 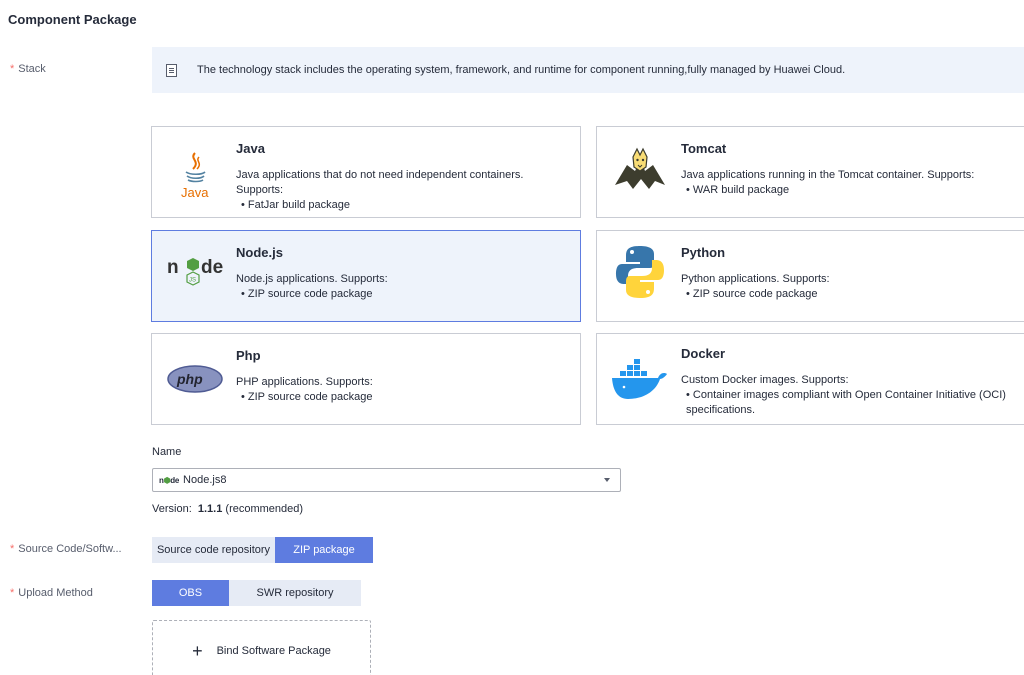 I want to click on nodejs-logo-icon: n de JS, so click(x=195, y=272).